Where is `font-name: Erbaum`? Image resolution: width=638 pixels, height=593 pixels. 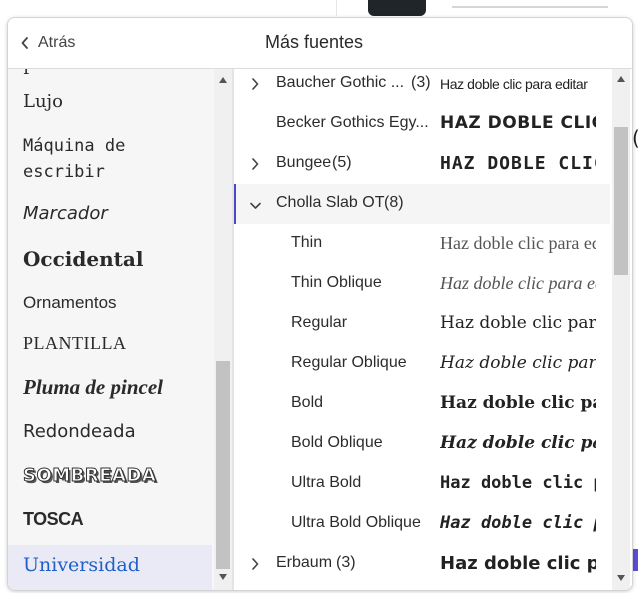 font-name: Erbaum is located at coordinates (304, 562).